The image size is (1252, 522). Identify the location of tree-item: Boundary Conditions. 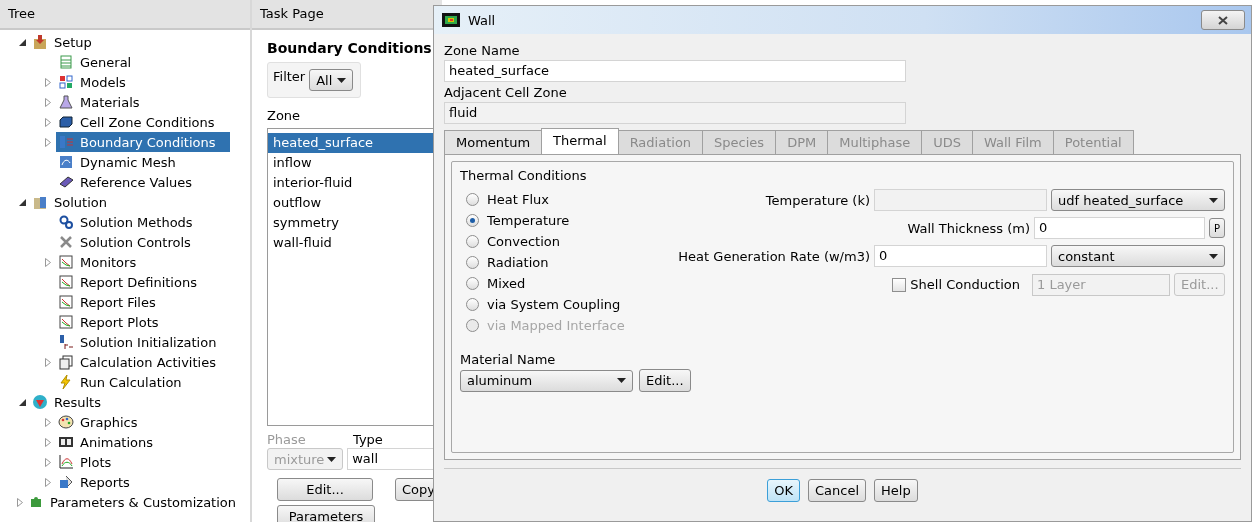
(143, 142).